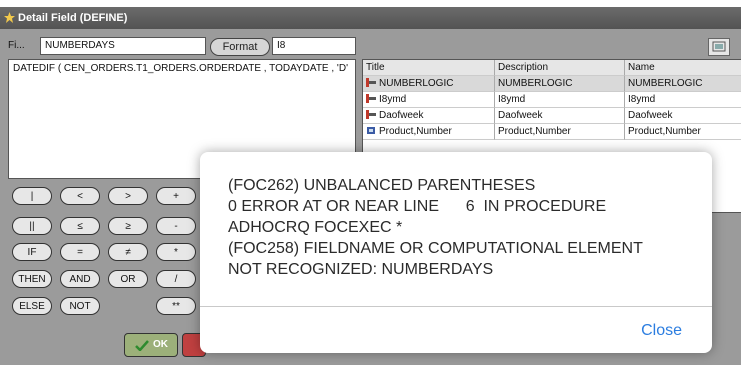  I want to click on row-description: Product,Number, so click(560, 132).